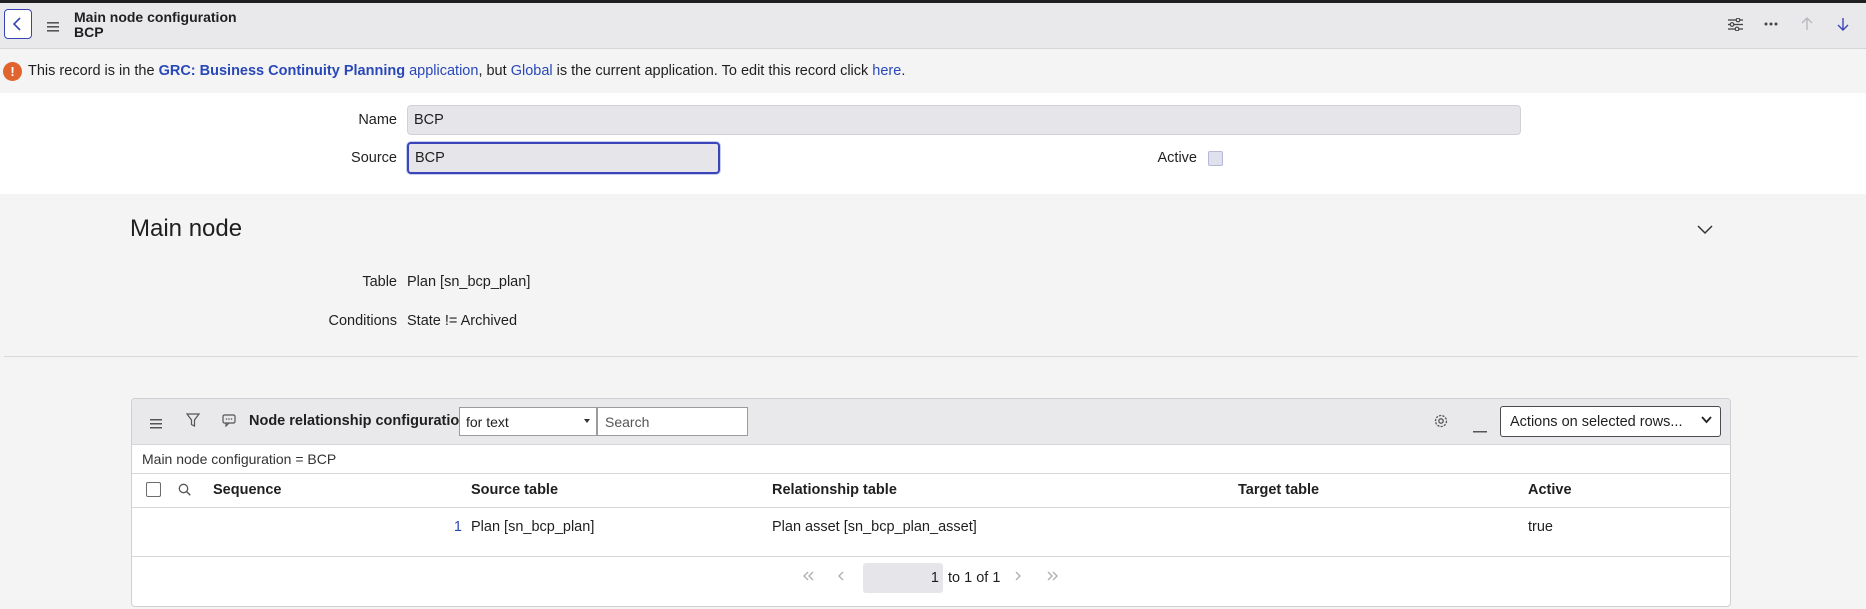  What do you see at coordinates (89, 32) in the screenshot?
I see `page-subtitle-text: BCP` at bounding box center [89, 32].